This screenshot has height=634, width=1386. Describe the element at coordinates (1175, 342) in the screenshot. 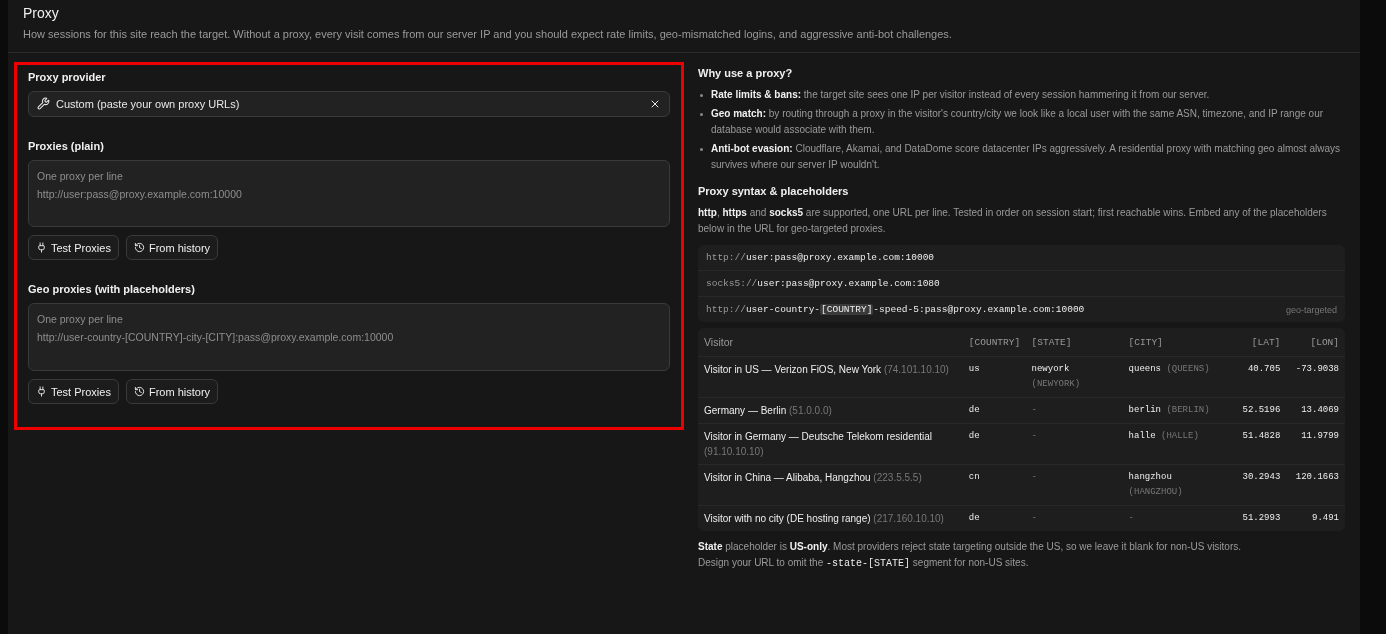

I see `column-header: [CITY]` at that location.